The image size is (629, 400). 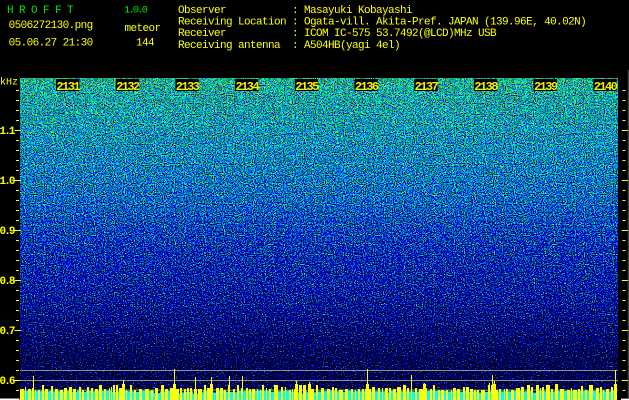 I want to click on svg-text: 2139, so click(x=546, y=87).